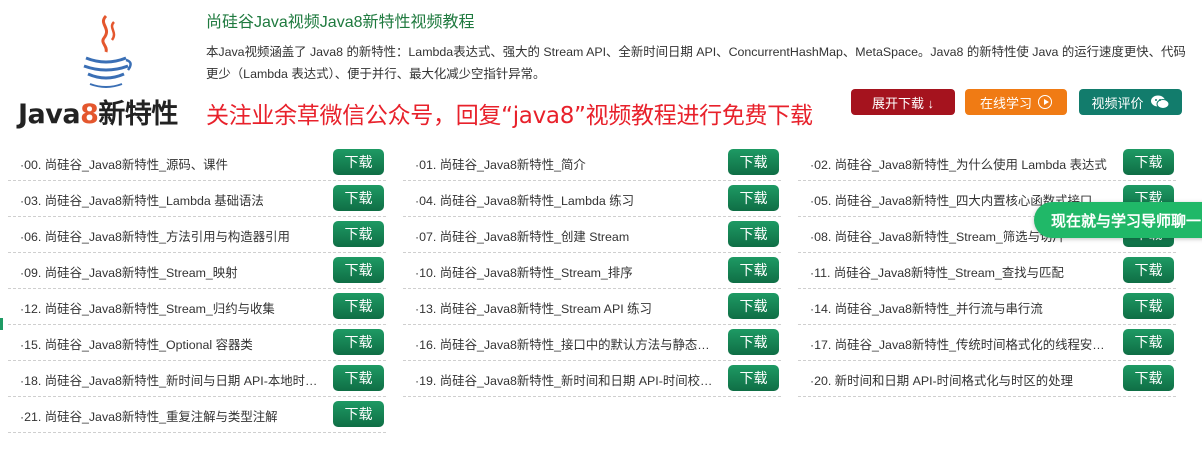  I want to click on wechat-icon, so click(1159, 102).